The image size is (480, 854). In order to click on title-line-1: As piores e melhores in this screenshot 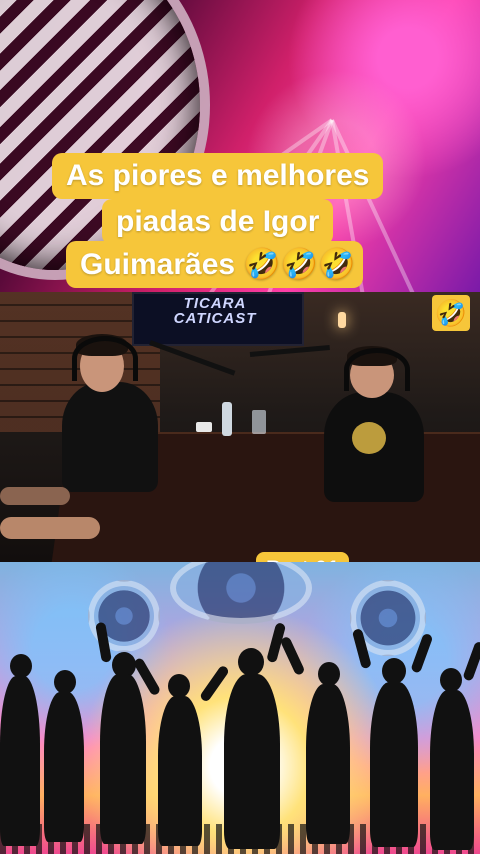, I will do `click(218, 176)`.